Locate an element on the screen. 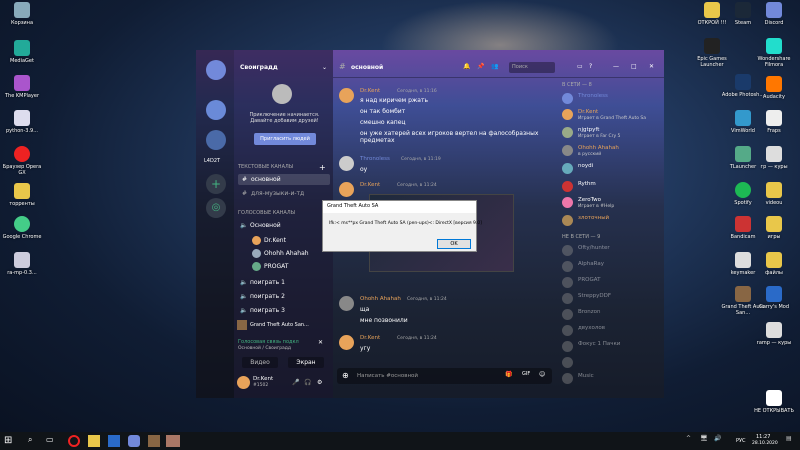 The height and width of the screenshot is (450, 800). disconnect-icon: ✕ is located at coordinates (320, 342).